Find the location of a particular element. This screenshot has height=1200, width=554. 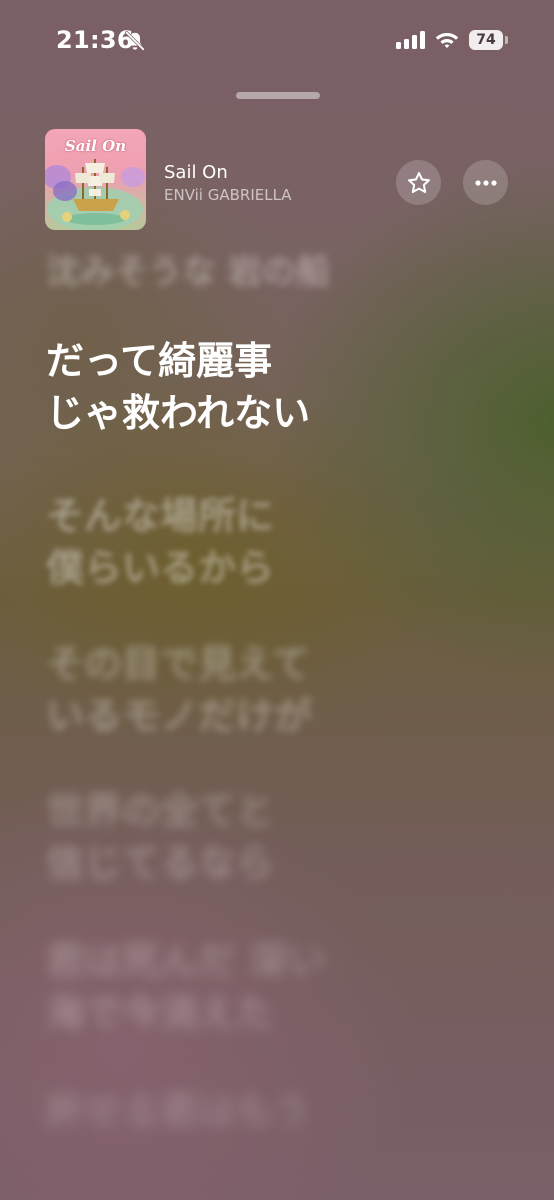

battery-tip is located at coordinates (506, 40).